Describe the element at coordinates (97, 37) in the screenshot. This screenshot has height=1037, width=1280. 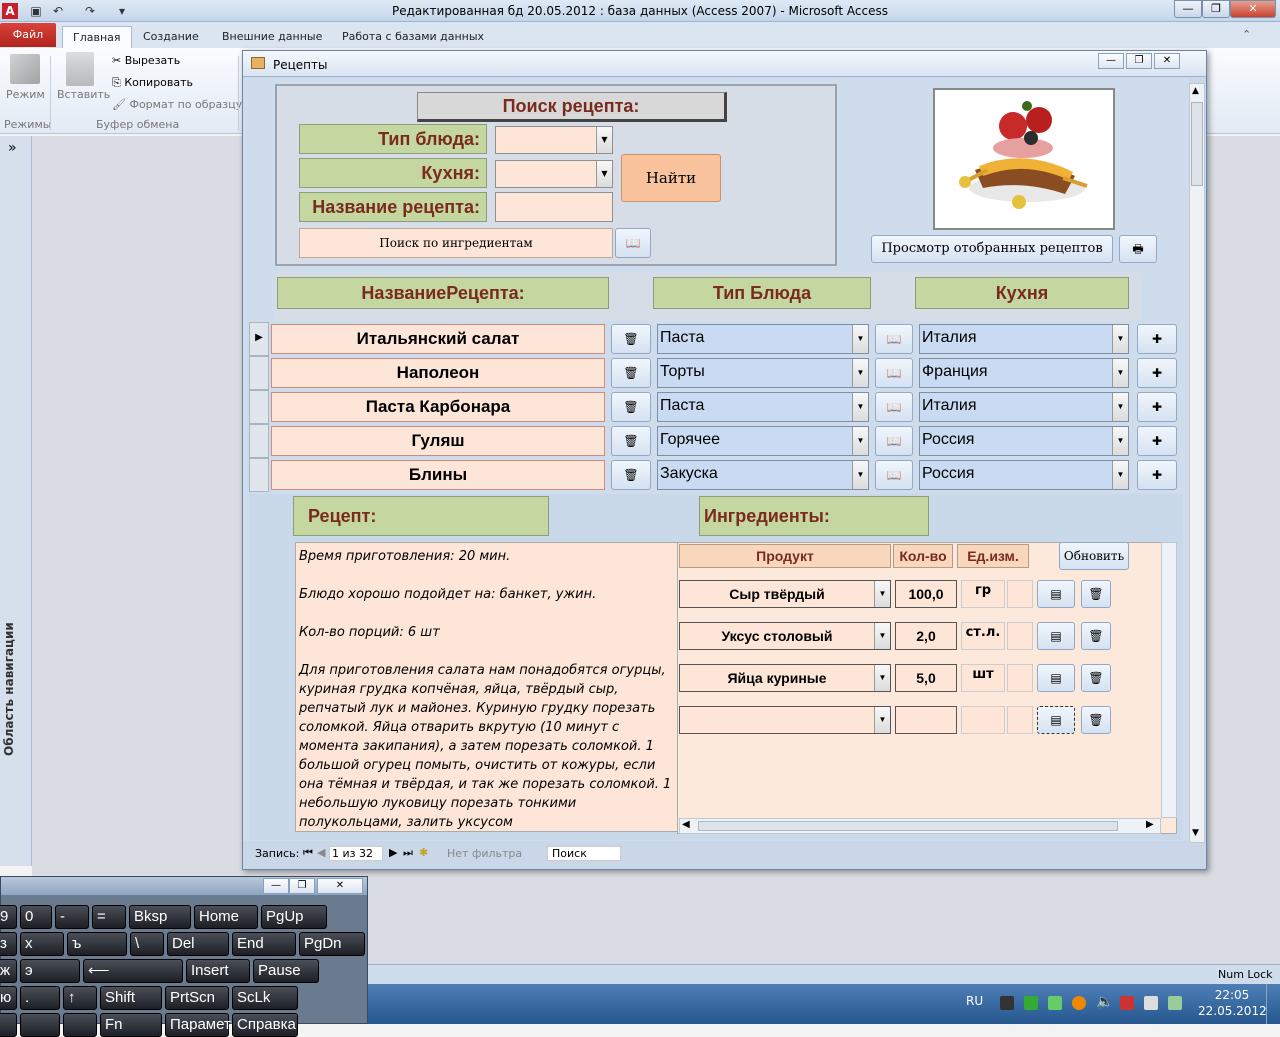
I see `tab-home: Главная` at that location.